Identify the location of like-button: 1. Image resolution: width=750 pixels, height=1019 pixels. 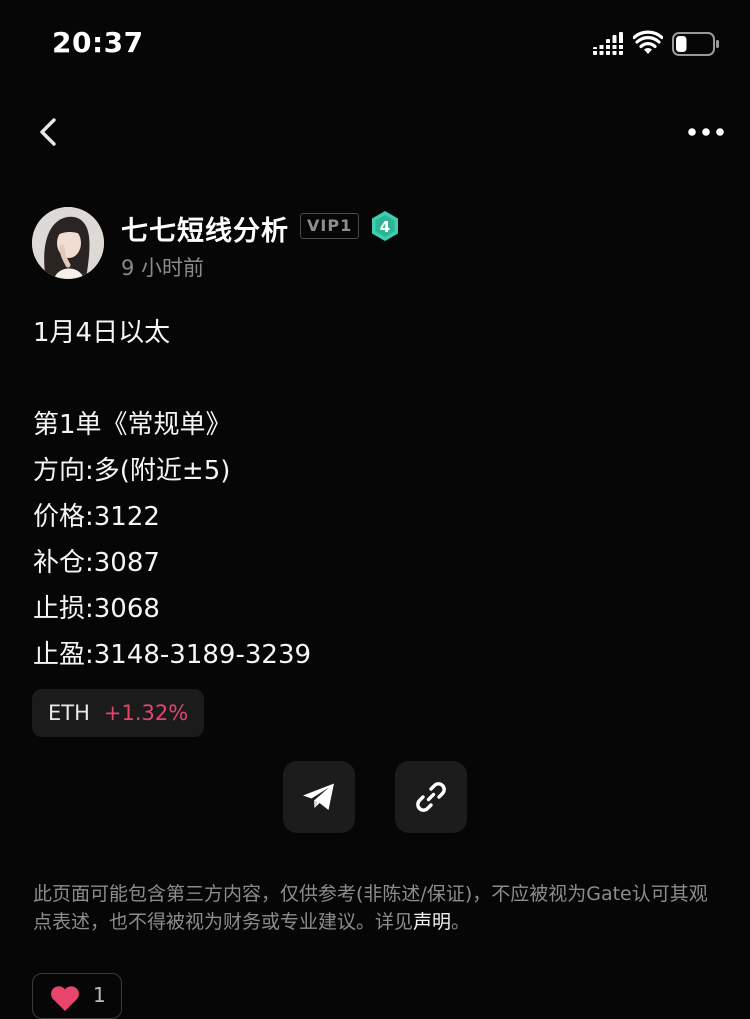
(77, 996).